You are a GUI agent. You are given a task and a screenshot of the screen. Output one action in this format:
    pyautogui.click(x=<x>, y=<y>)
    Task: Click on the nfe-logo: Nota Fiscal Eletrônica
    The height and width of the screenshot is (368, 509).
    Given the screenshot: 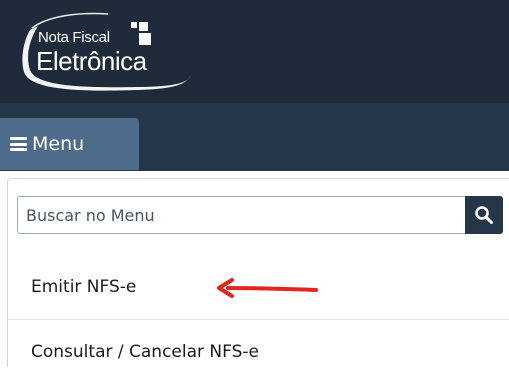 What is the action you would take?
    pyautogui.click(x=113, y=54)
    